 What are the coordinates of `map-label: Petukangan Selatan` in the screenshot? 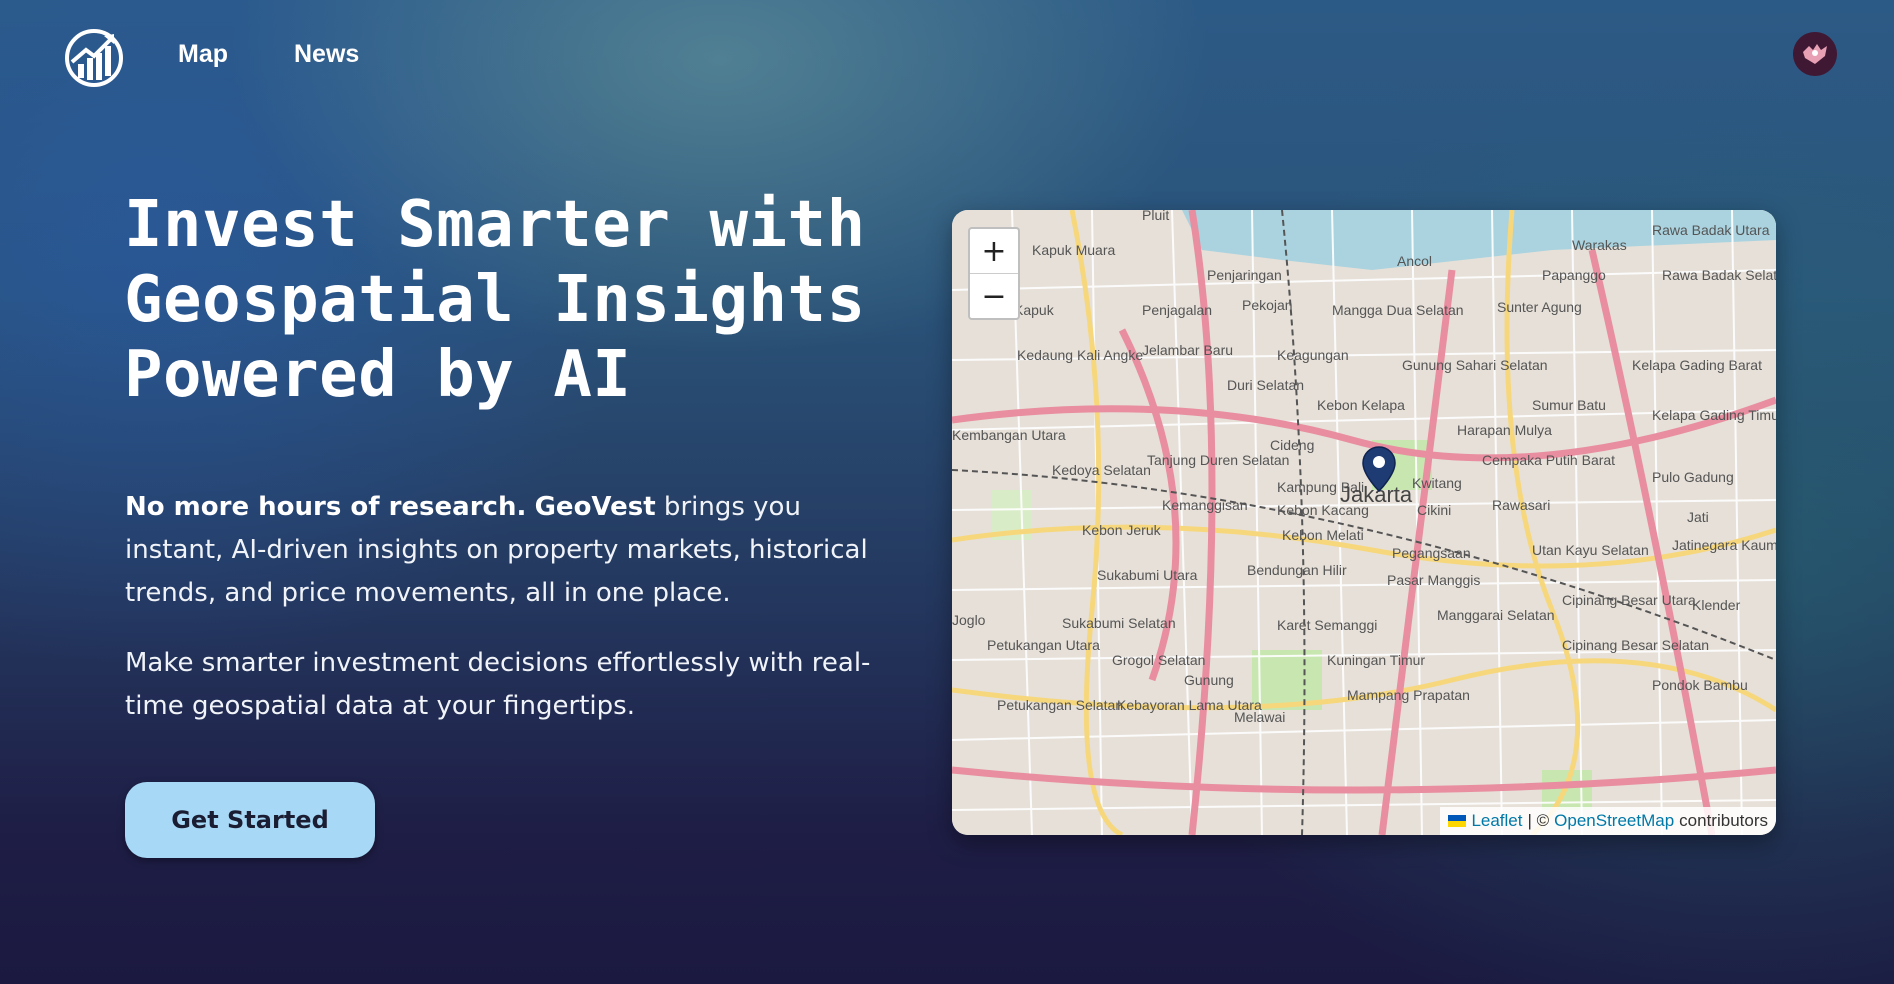 It's located at (1060, 705).